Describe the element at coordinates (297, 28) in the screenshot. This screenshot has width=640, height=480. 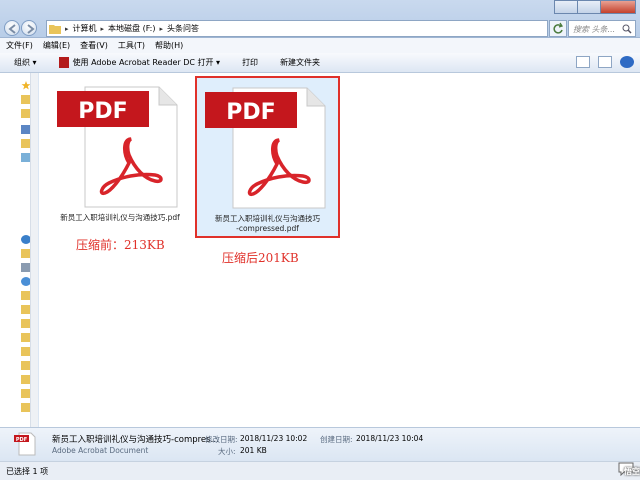
I see `address-bar: ▸ 计算机 ▸ 本地磁盘 (F:) ▸ 头条问答` at that location.